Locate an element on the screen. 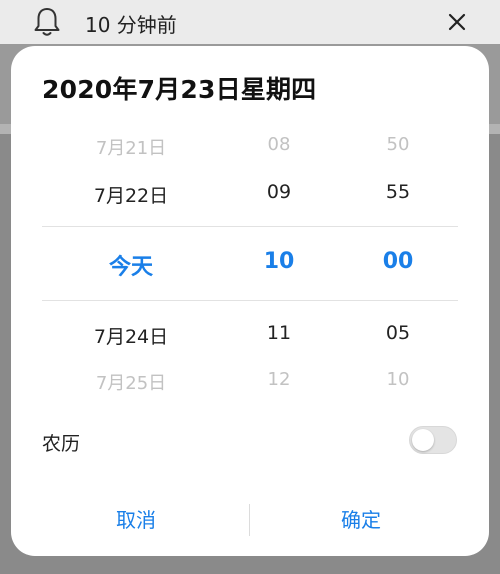 The height and width of the screenshot is (574, 500). lunar-calendar-toggle is located at coordinates (433, 440).